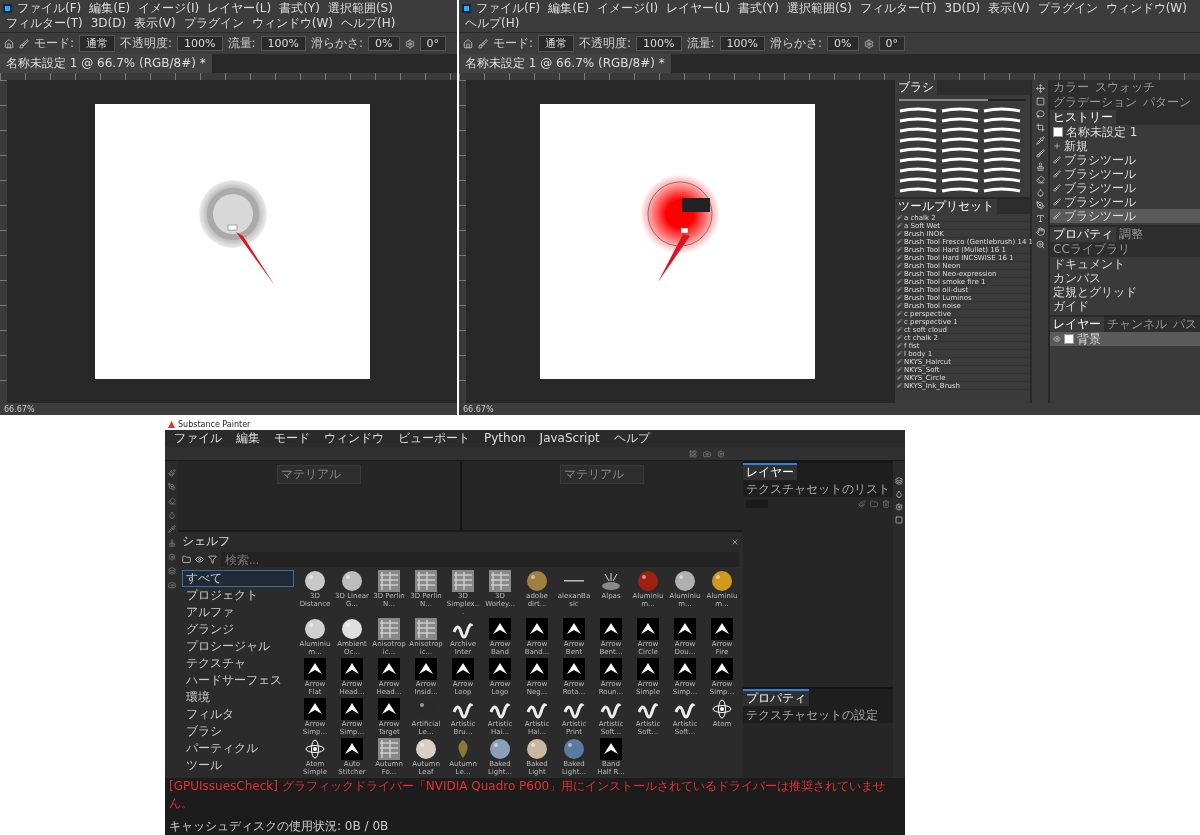 Image resolution: width=1200 pixels, height=835 pixels. I want to click on panel-tab: テクスチャセットのリスト, so click(818, 488).